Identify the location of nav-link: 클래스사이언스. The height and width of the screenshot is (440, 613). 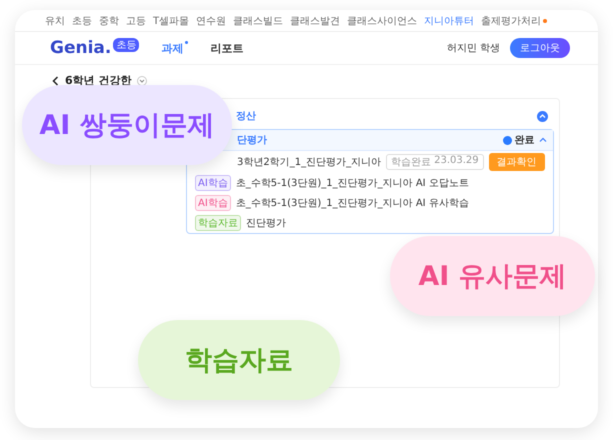
(382, 21).